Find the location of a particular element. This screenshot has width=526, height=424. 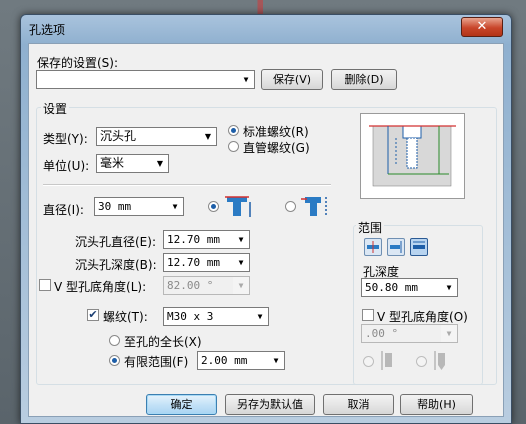

cb-diameter-label: 沉头孔直径(E): is located at coordinates (115, 242).